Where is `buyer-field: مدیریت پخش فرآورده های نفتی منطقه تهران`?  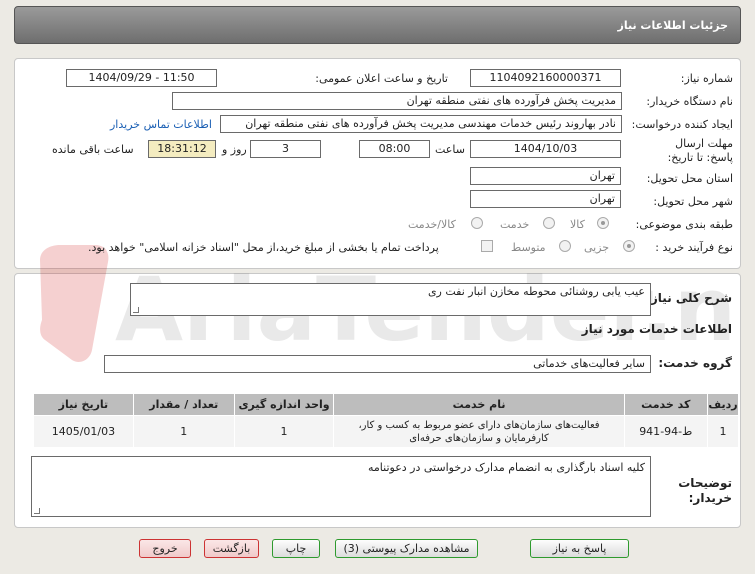
buyer-field: مدیریت پخش فرآورده های نفتی منطقه تهران is located at coordinates (397, 101).